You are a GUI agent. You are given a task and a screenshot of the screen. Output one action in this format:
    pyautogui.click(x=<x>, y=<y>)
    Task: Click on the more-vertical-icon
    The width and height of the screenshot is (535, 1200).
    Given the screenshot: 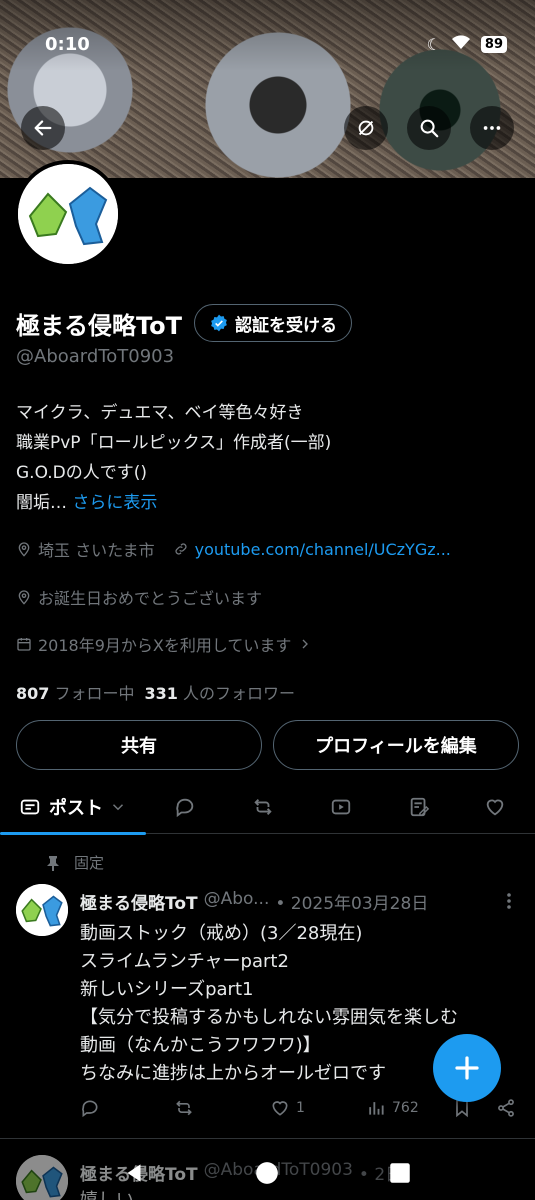 What is the action you would take?
    pyautogui.click(x=509, y=901)
    